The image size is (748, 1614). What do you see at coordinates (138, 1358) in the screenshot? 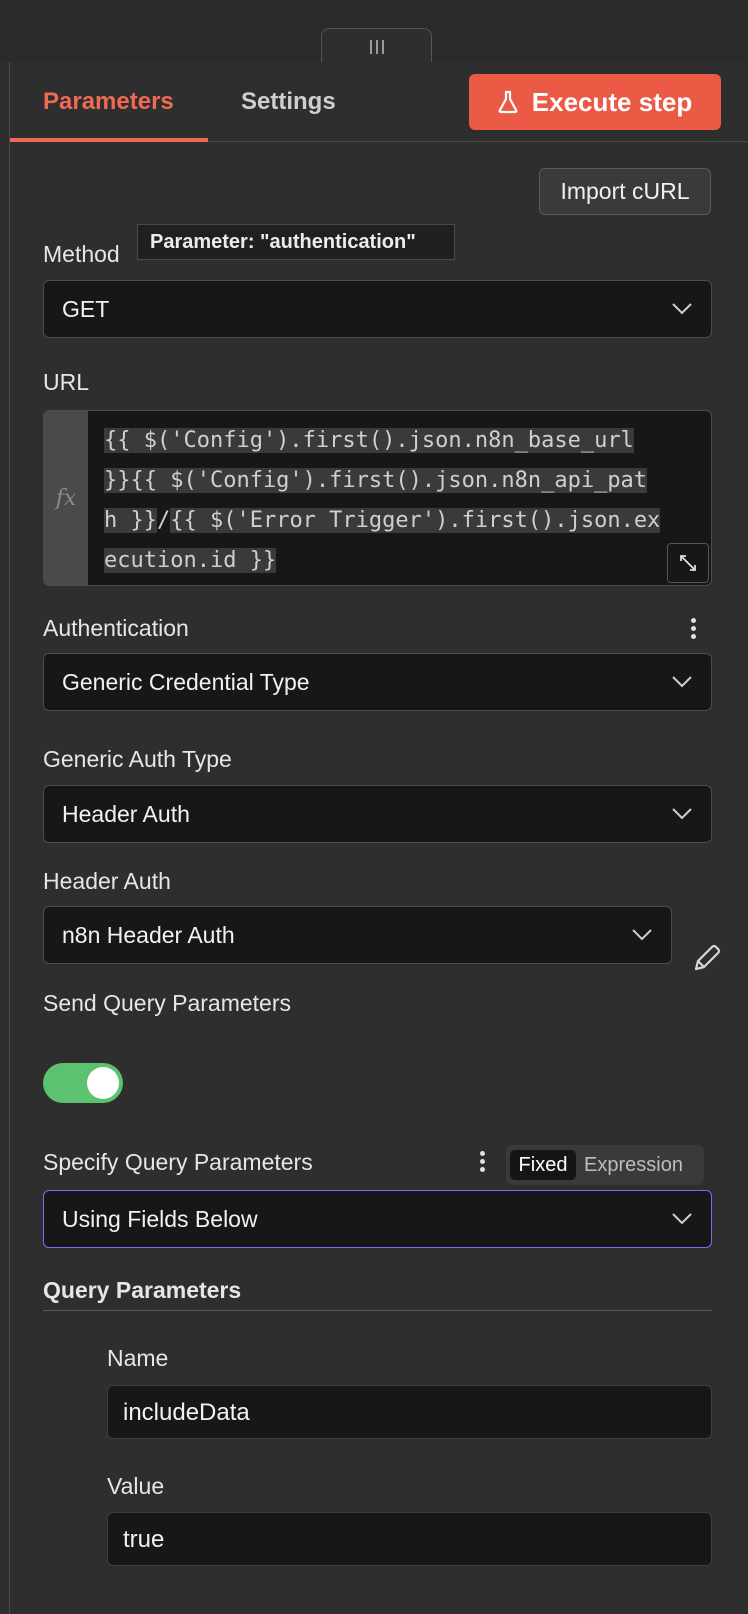
I see `query-param-name-label: Name` at bounding box center [138, 1358].